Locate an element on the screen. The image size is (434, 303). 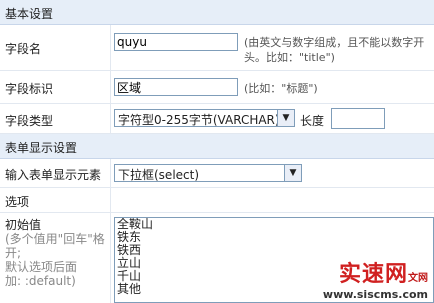
field-tag-label: 字段标识 is located at coordinates (29, 89).